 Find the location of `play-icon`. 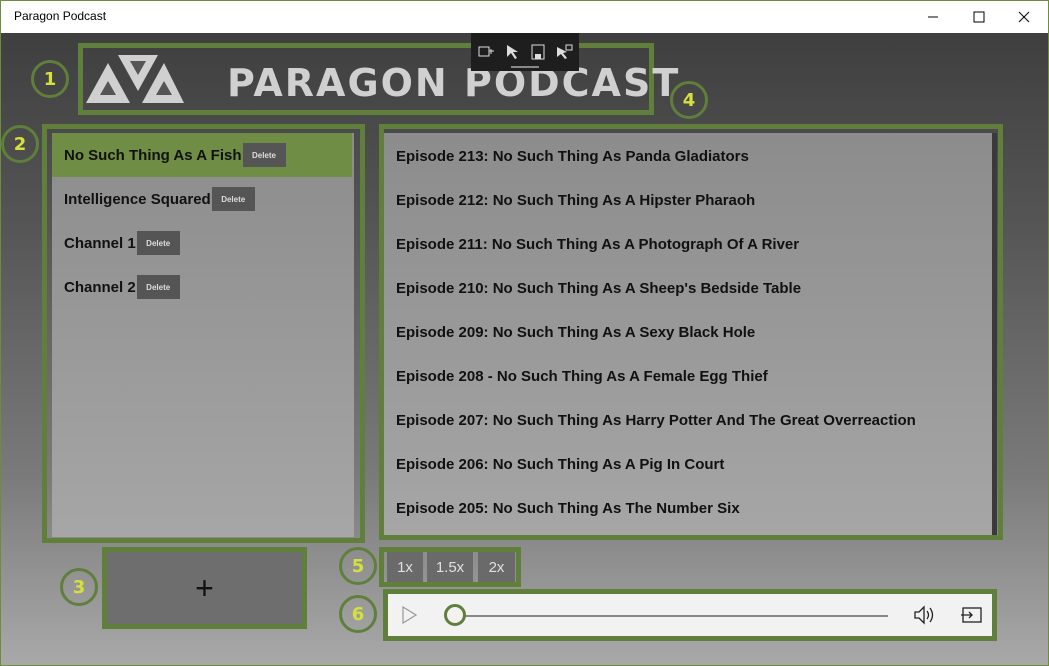

play-icon is located at coordinates (409, 615).